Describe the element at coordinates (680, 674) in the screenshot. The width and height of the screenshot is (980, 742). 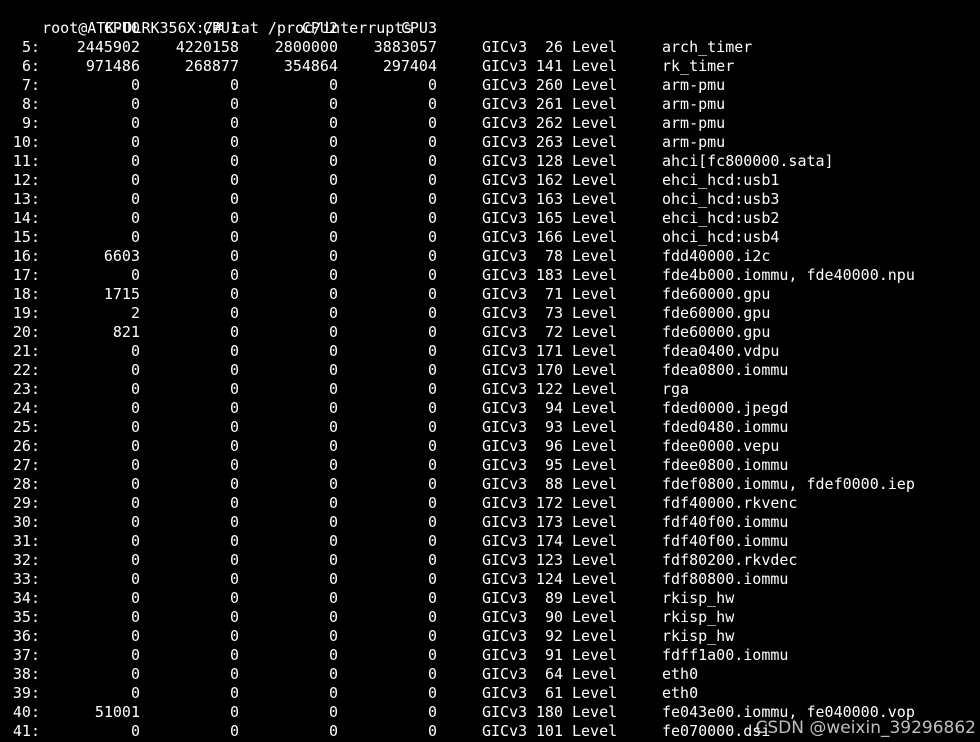
I see `device-name: eth0` at that location.